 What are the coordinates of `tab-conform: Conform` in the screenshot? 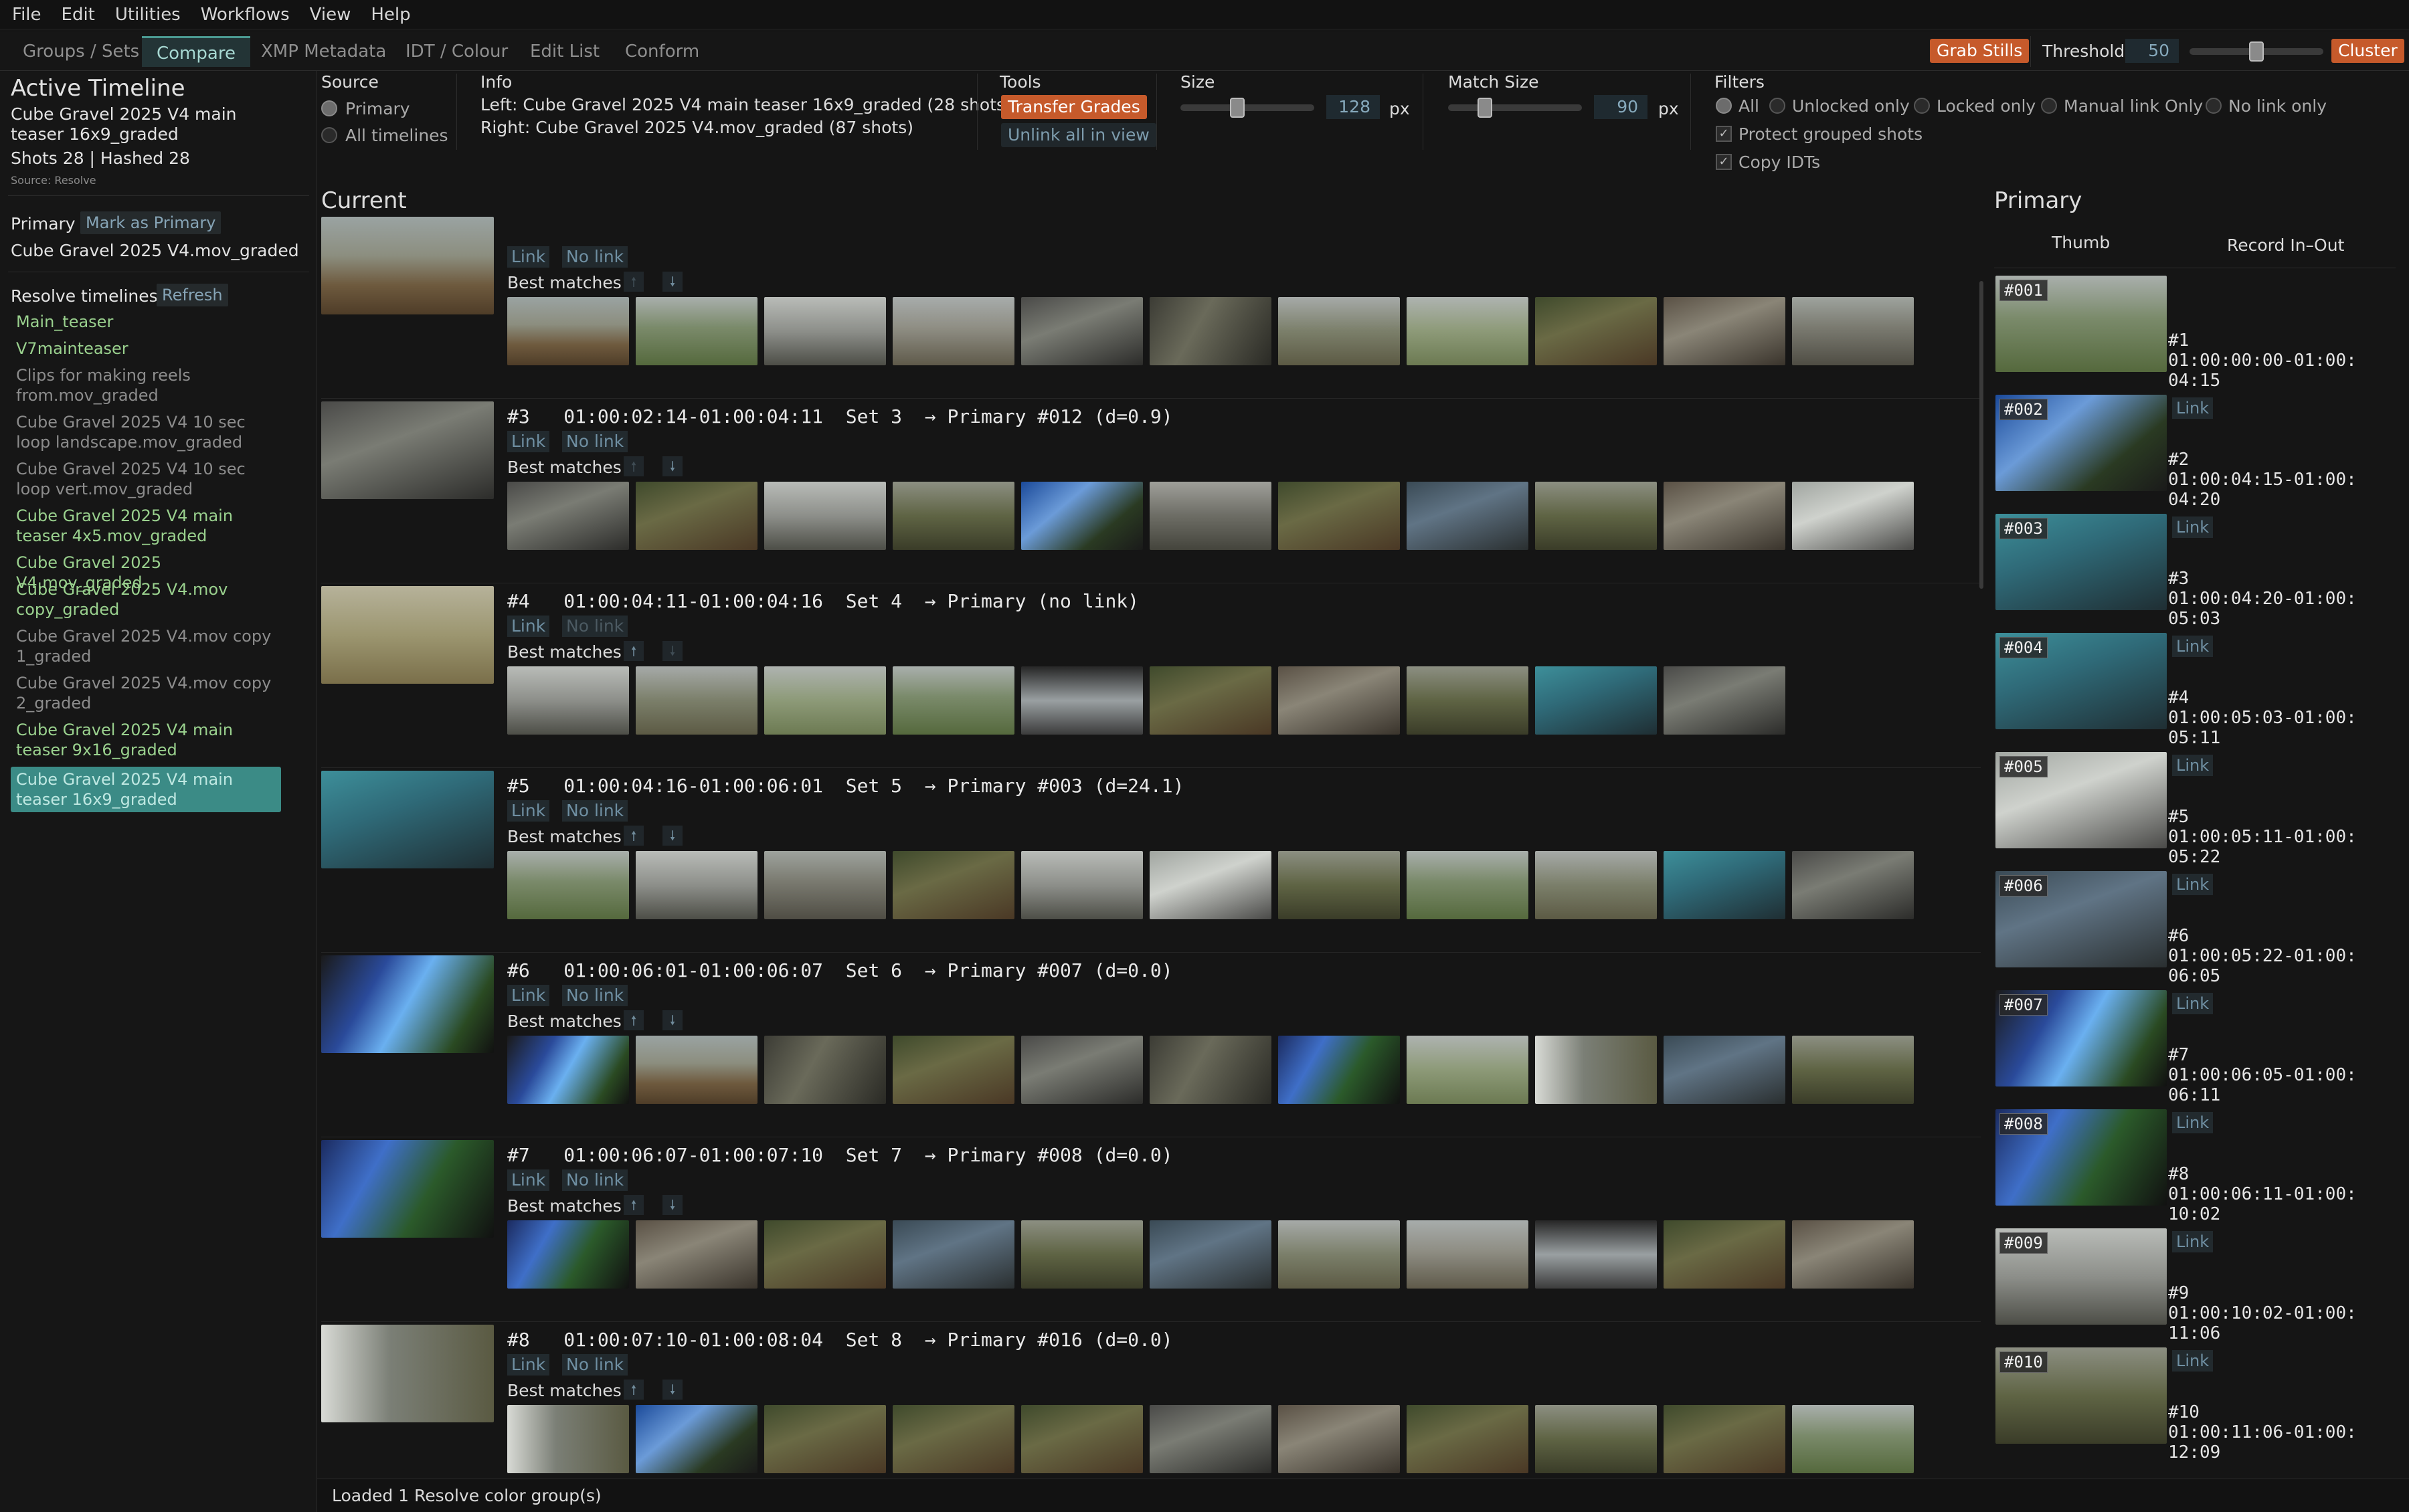 It's located at (662, 51).